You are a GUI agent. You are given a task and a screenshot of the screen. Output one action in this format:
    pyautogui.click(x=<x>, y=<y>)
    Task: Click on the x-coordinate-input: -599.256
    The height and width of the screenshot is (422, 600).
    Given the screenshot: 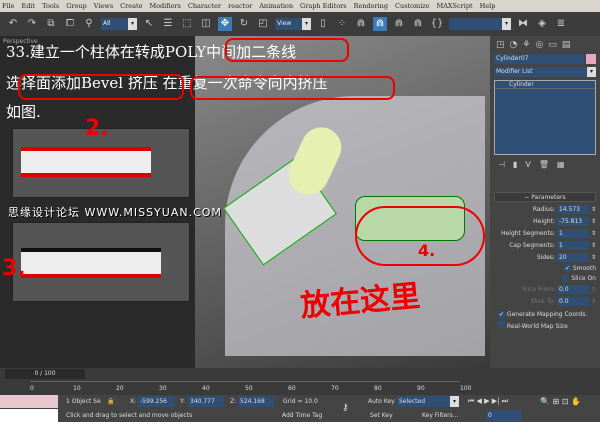 What is the action you would take?
    pyautogui.click(x=156, y=401)
    